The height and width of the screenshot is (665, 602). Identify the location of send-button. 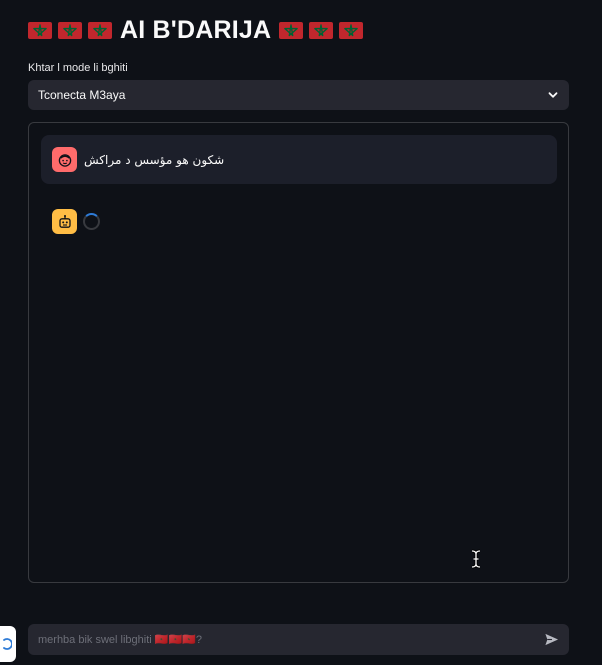
(551, 639).